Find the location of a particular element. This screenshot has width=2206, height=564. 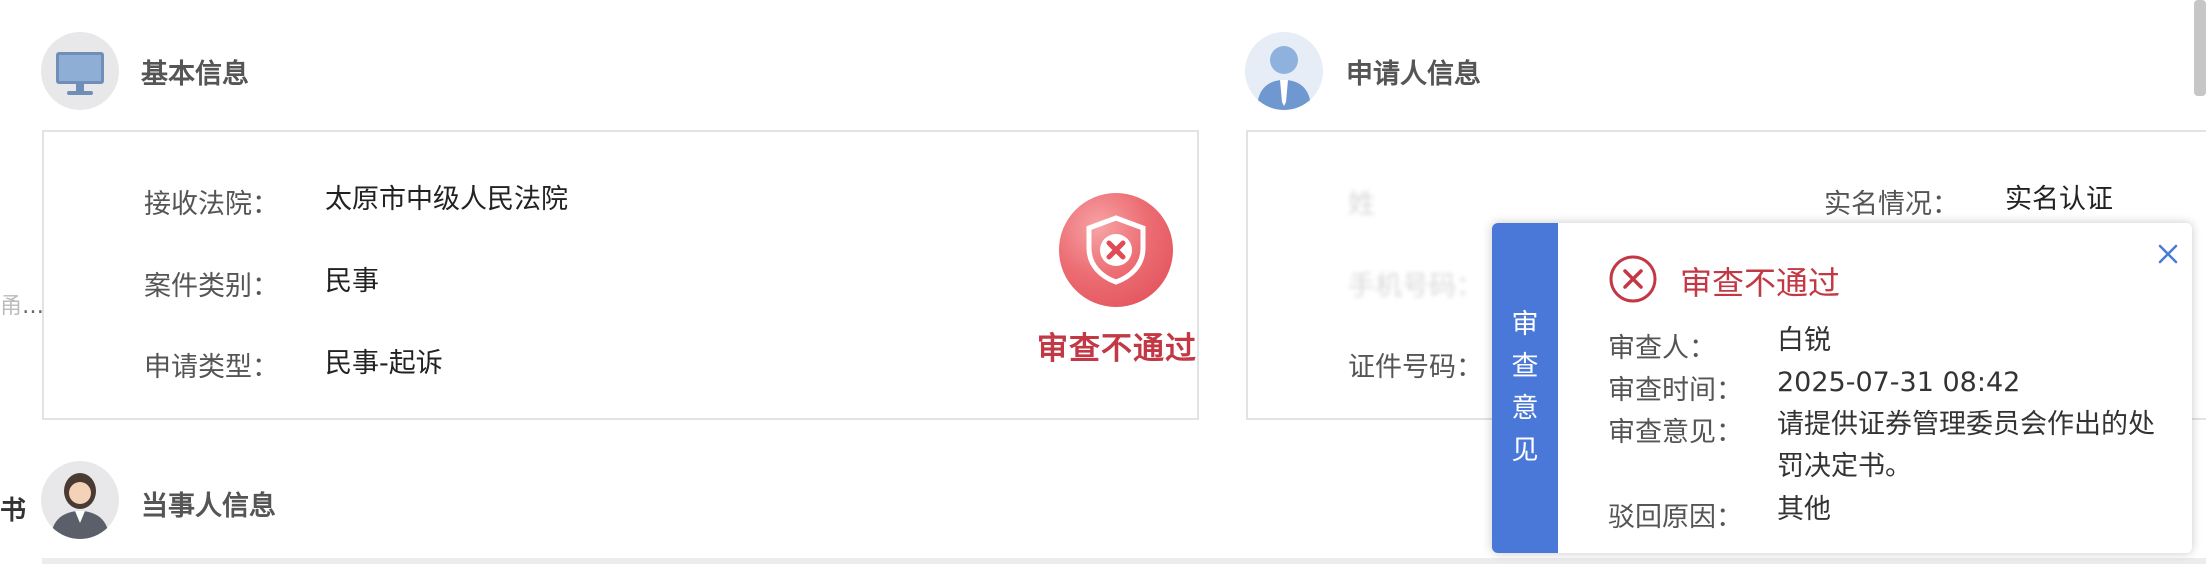

shield-x-icon is located at coordinates (1116, 250).